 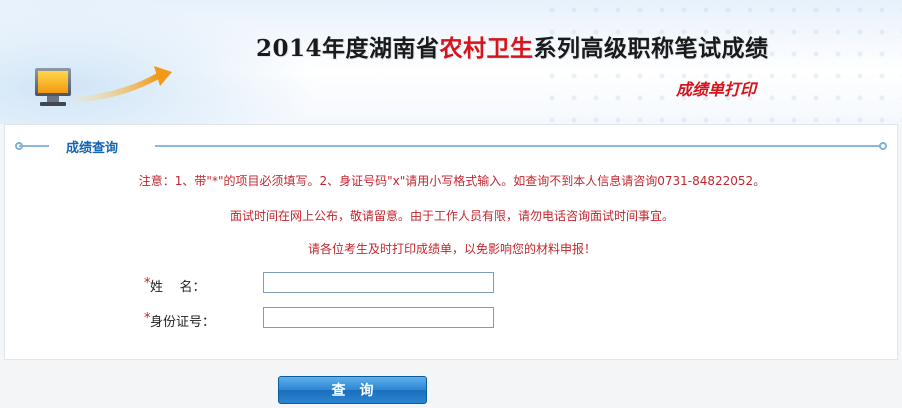 I want to click on upward-arrow-graphic, so click(x=122, y=84).